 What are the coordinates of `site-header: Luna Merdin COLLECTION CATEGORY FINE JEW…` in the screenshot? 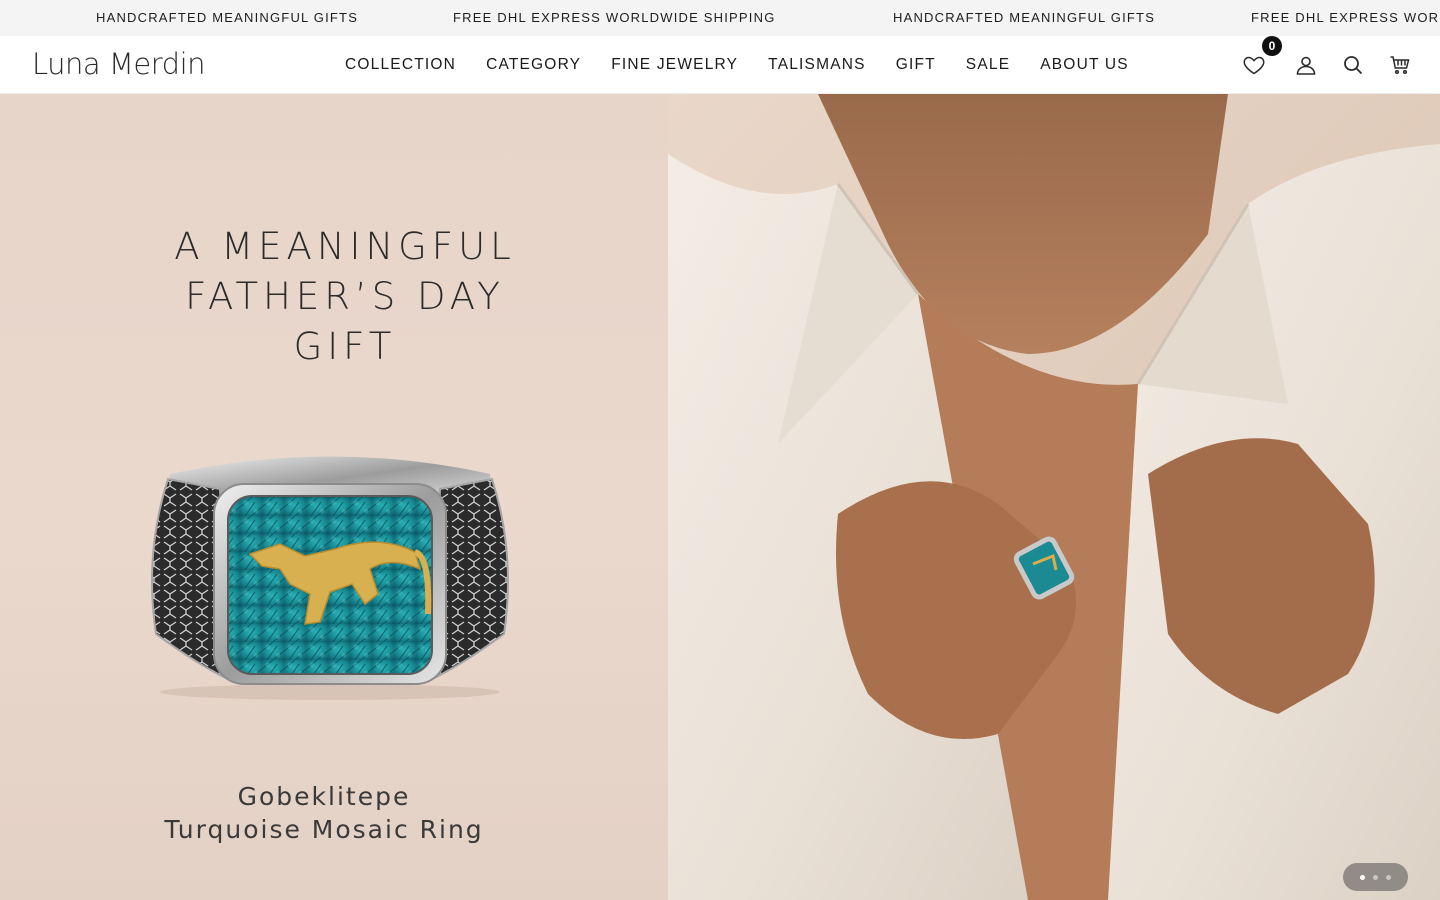 It's located at (720, 65).